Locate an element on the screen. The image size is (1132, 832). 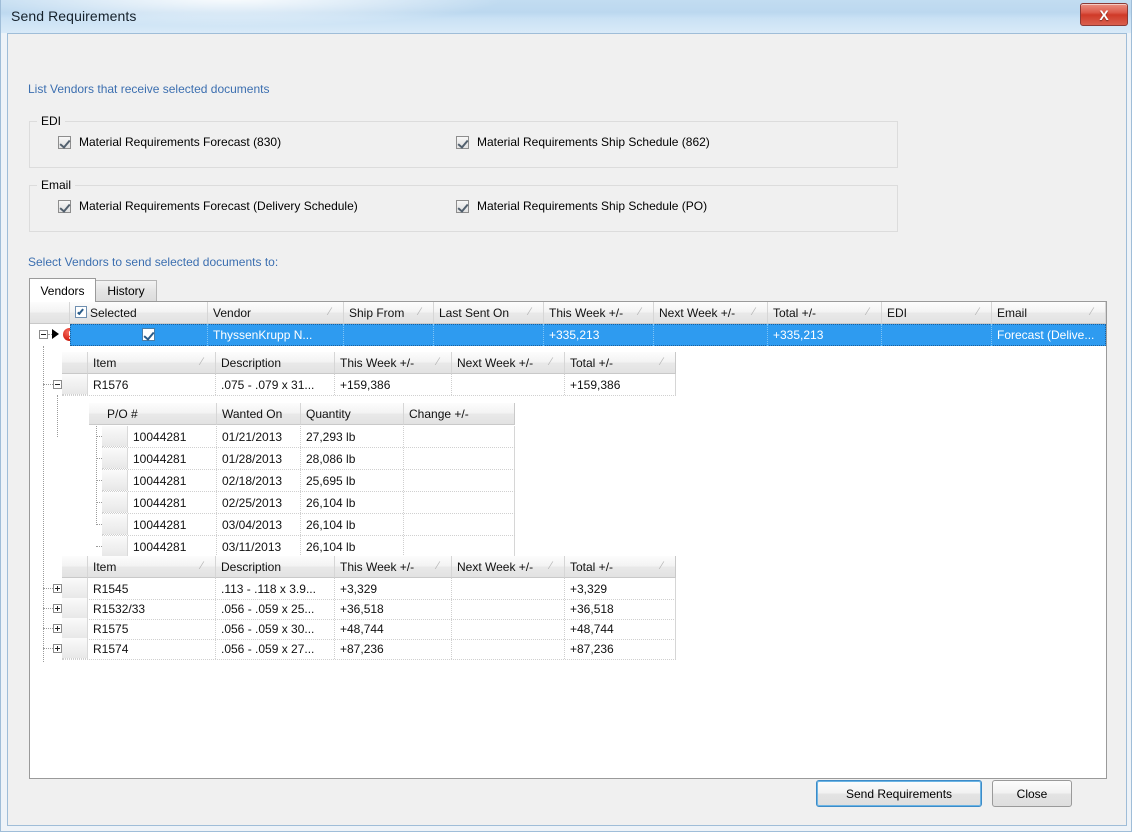
vendor-col-header-next-week: Next Week +/- ∕ is located at coordinates (711, 313).